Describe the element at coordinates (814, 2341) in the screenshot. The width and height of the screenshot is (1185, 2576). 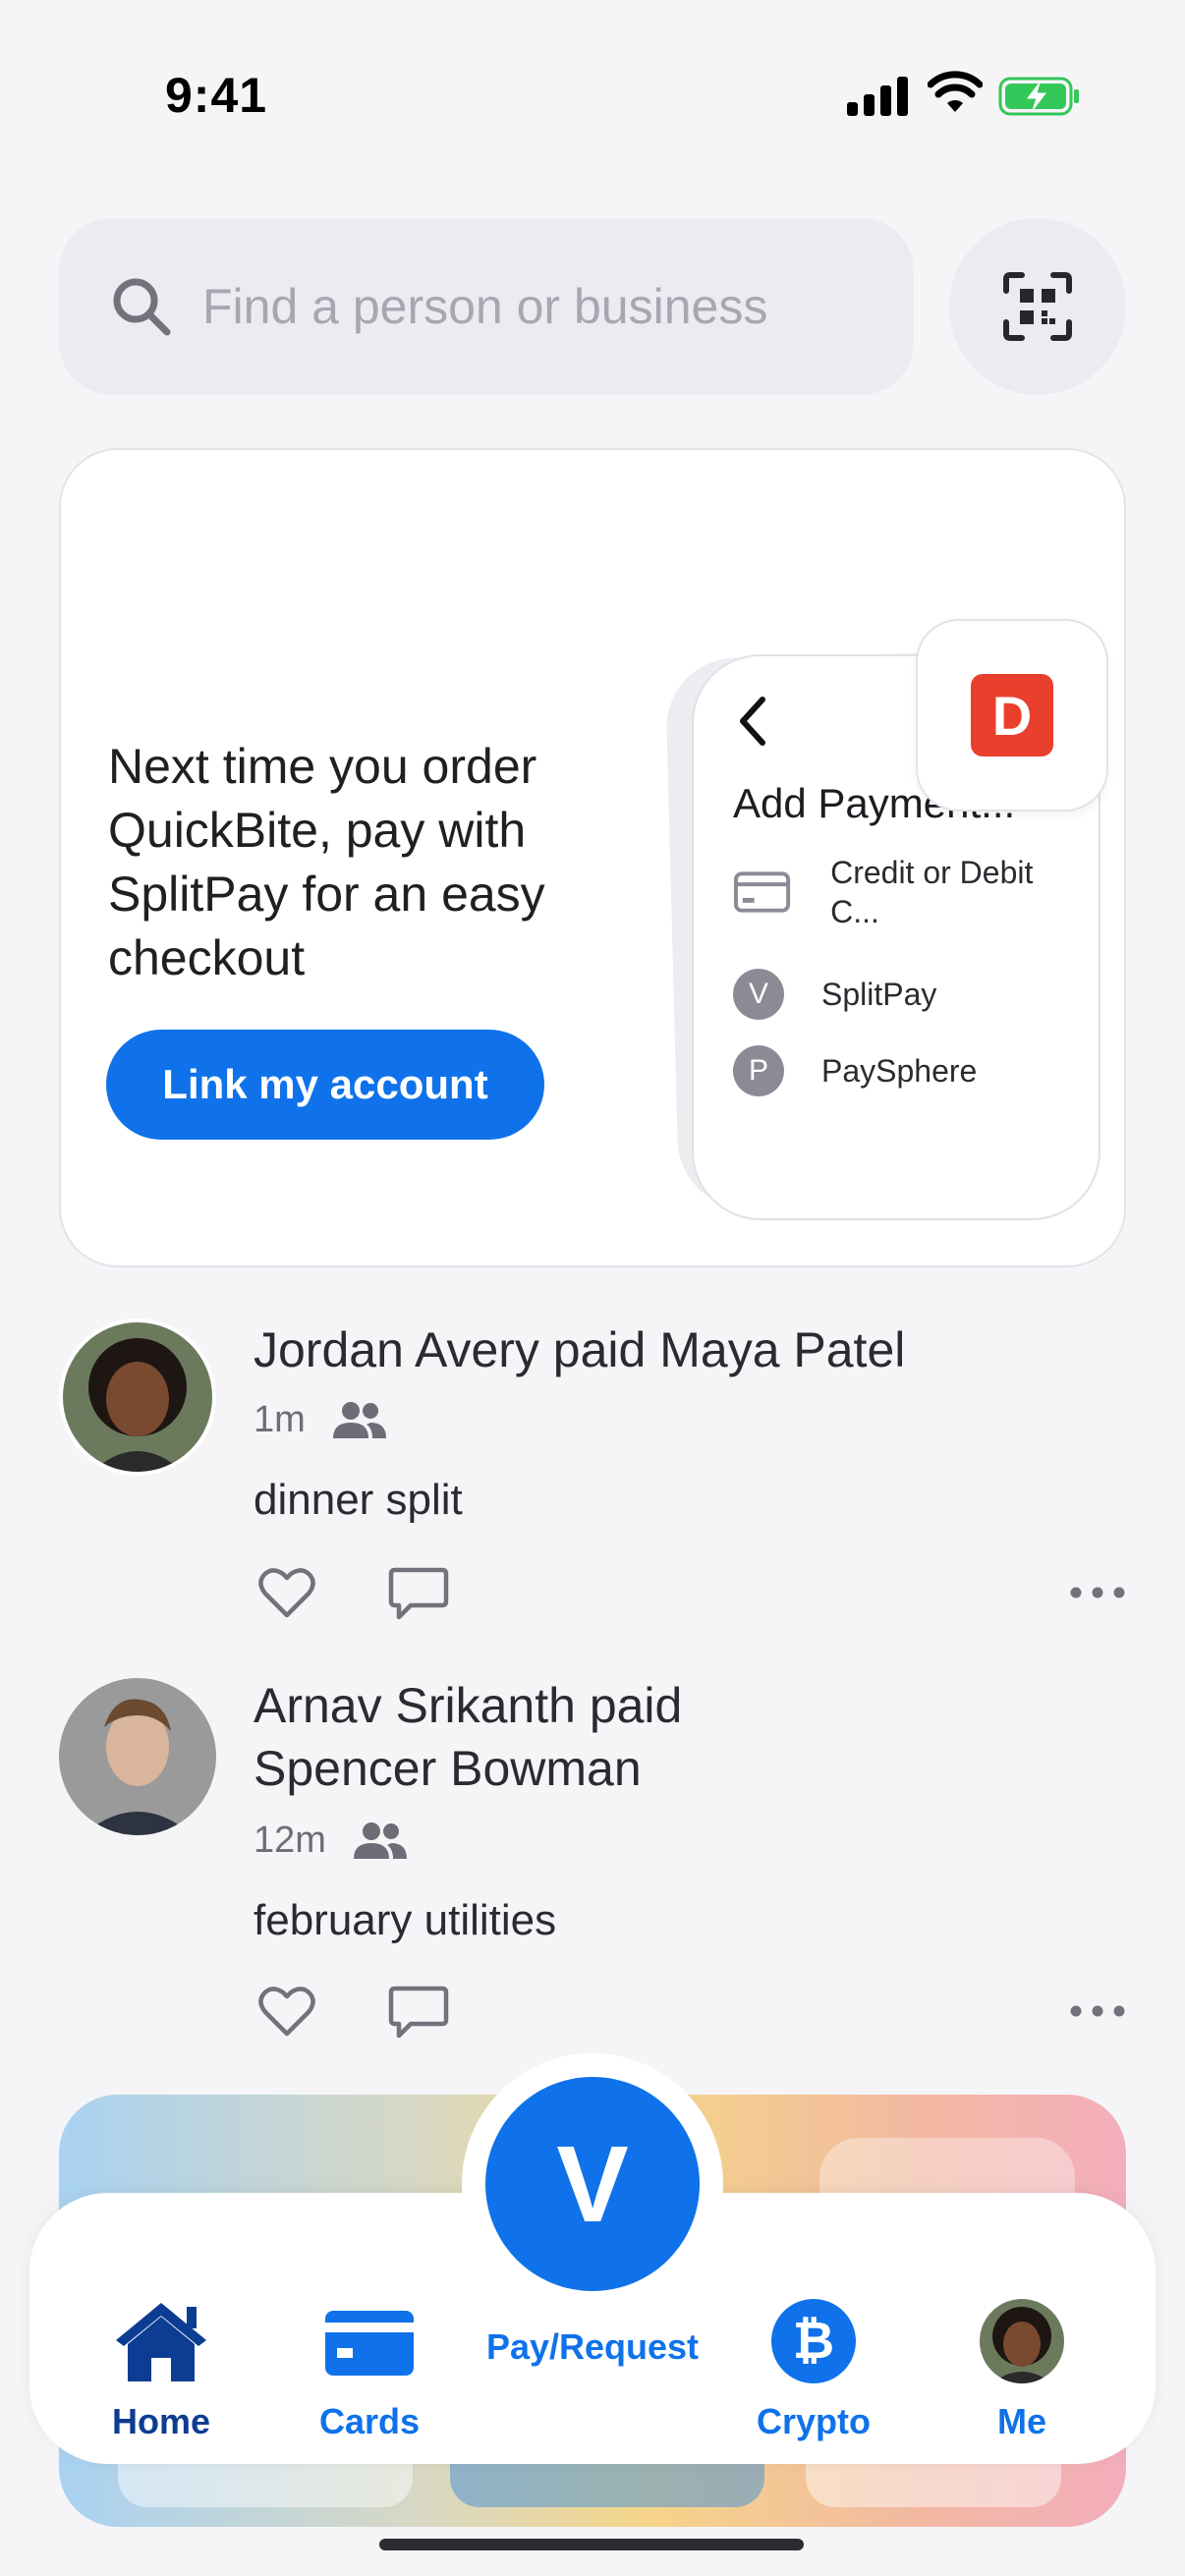
I see `bitcoin-icon: ₿` at that location.